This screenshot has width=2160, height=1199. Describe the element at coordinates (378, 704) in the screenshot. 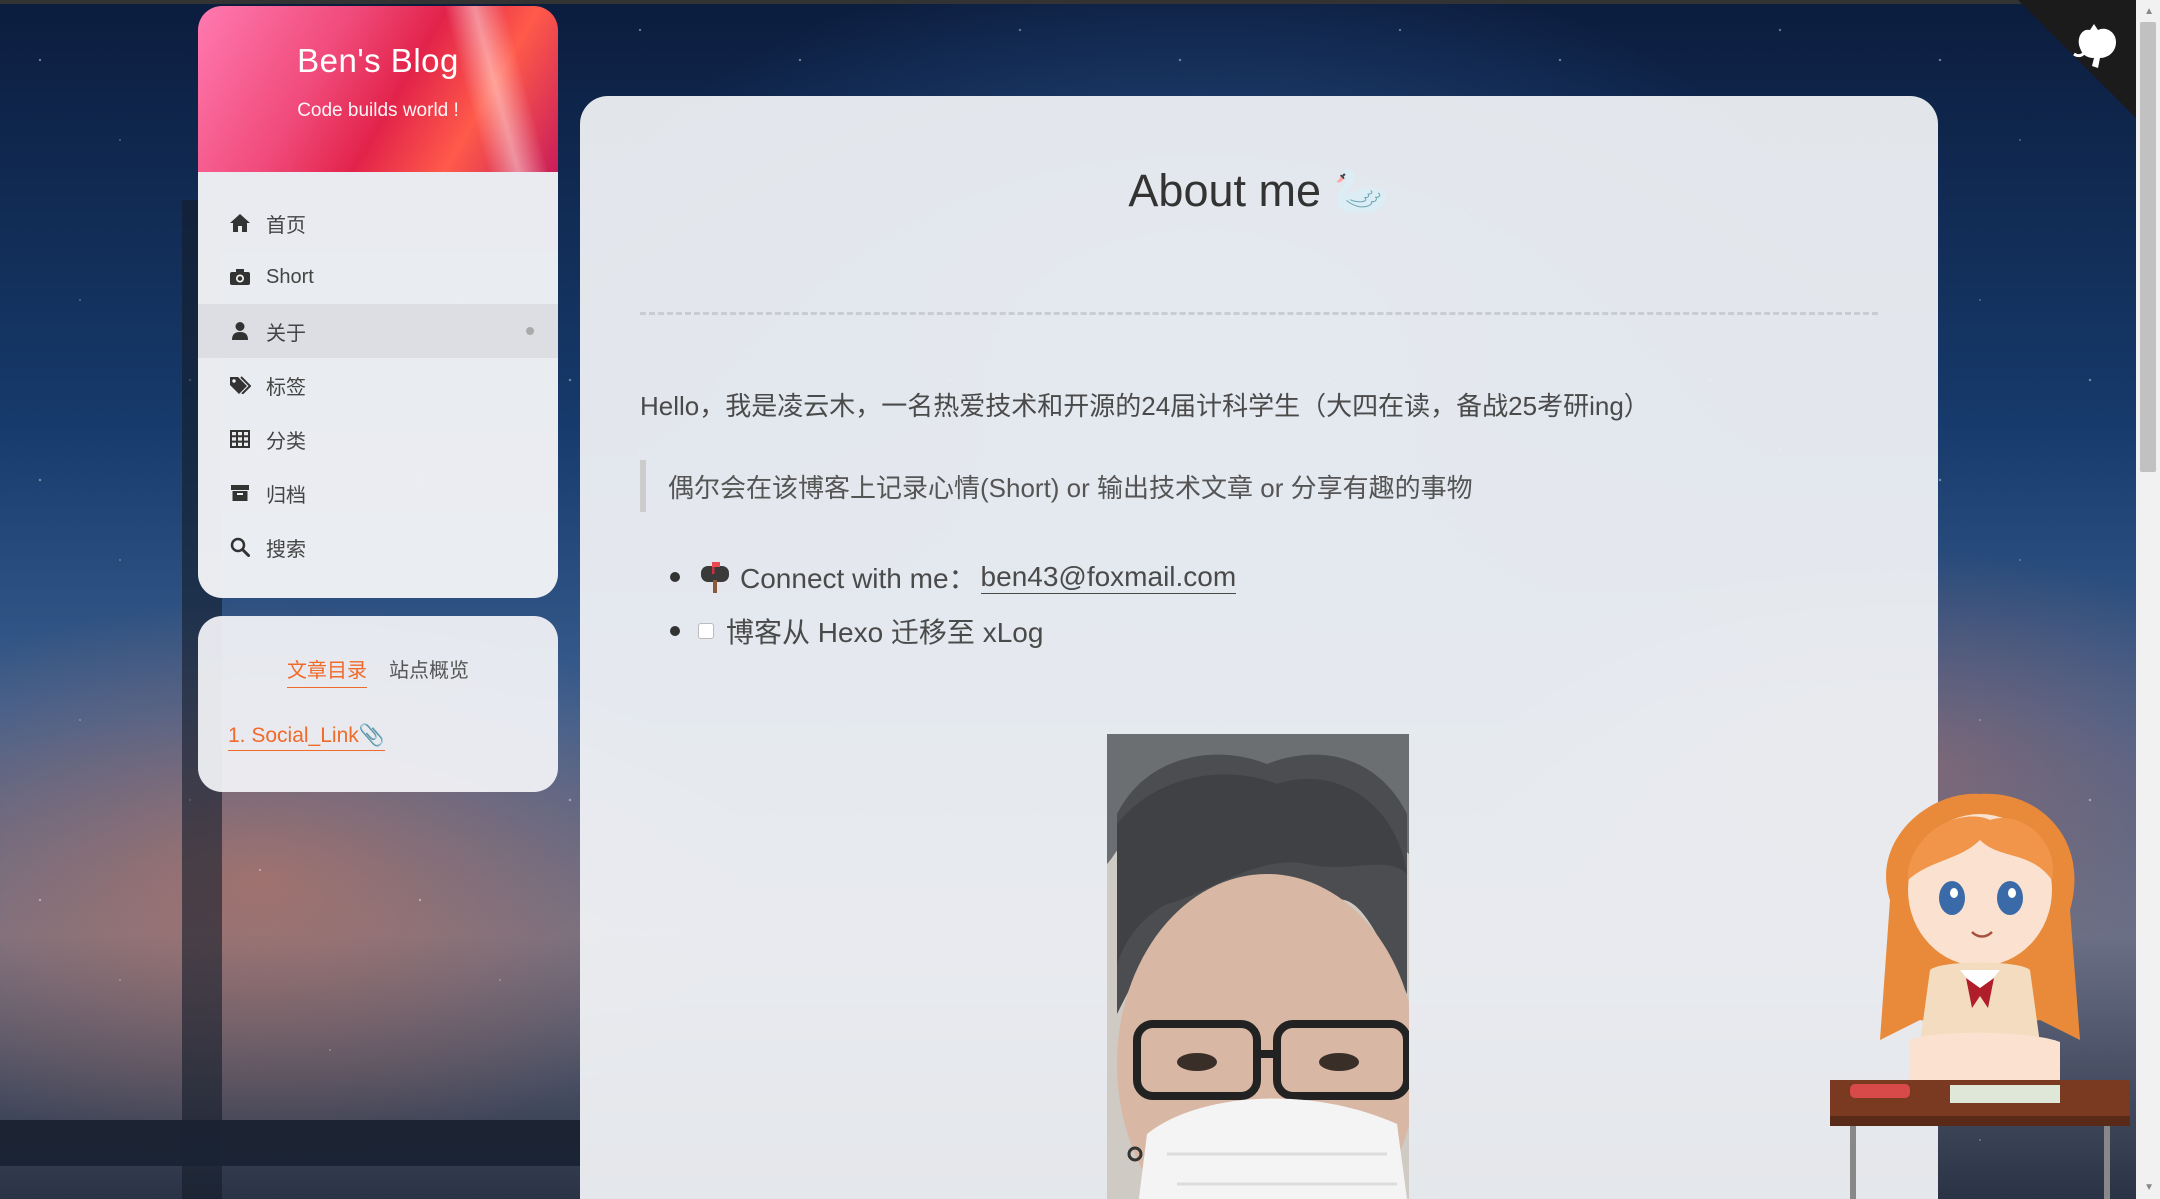

I see `toc-panel: 文章目录 站点概览 1. Social_Link📎` at that location.